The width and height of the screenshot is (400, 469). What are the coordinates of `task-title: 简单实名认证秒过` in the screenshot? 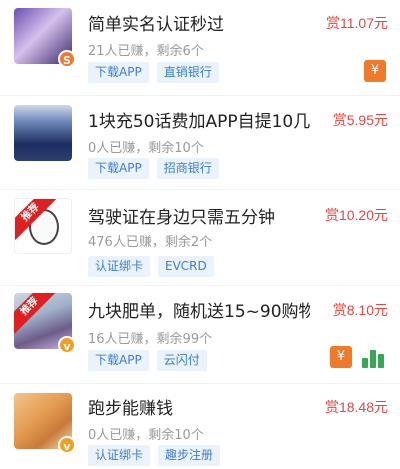 It's located at (156, 25).